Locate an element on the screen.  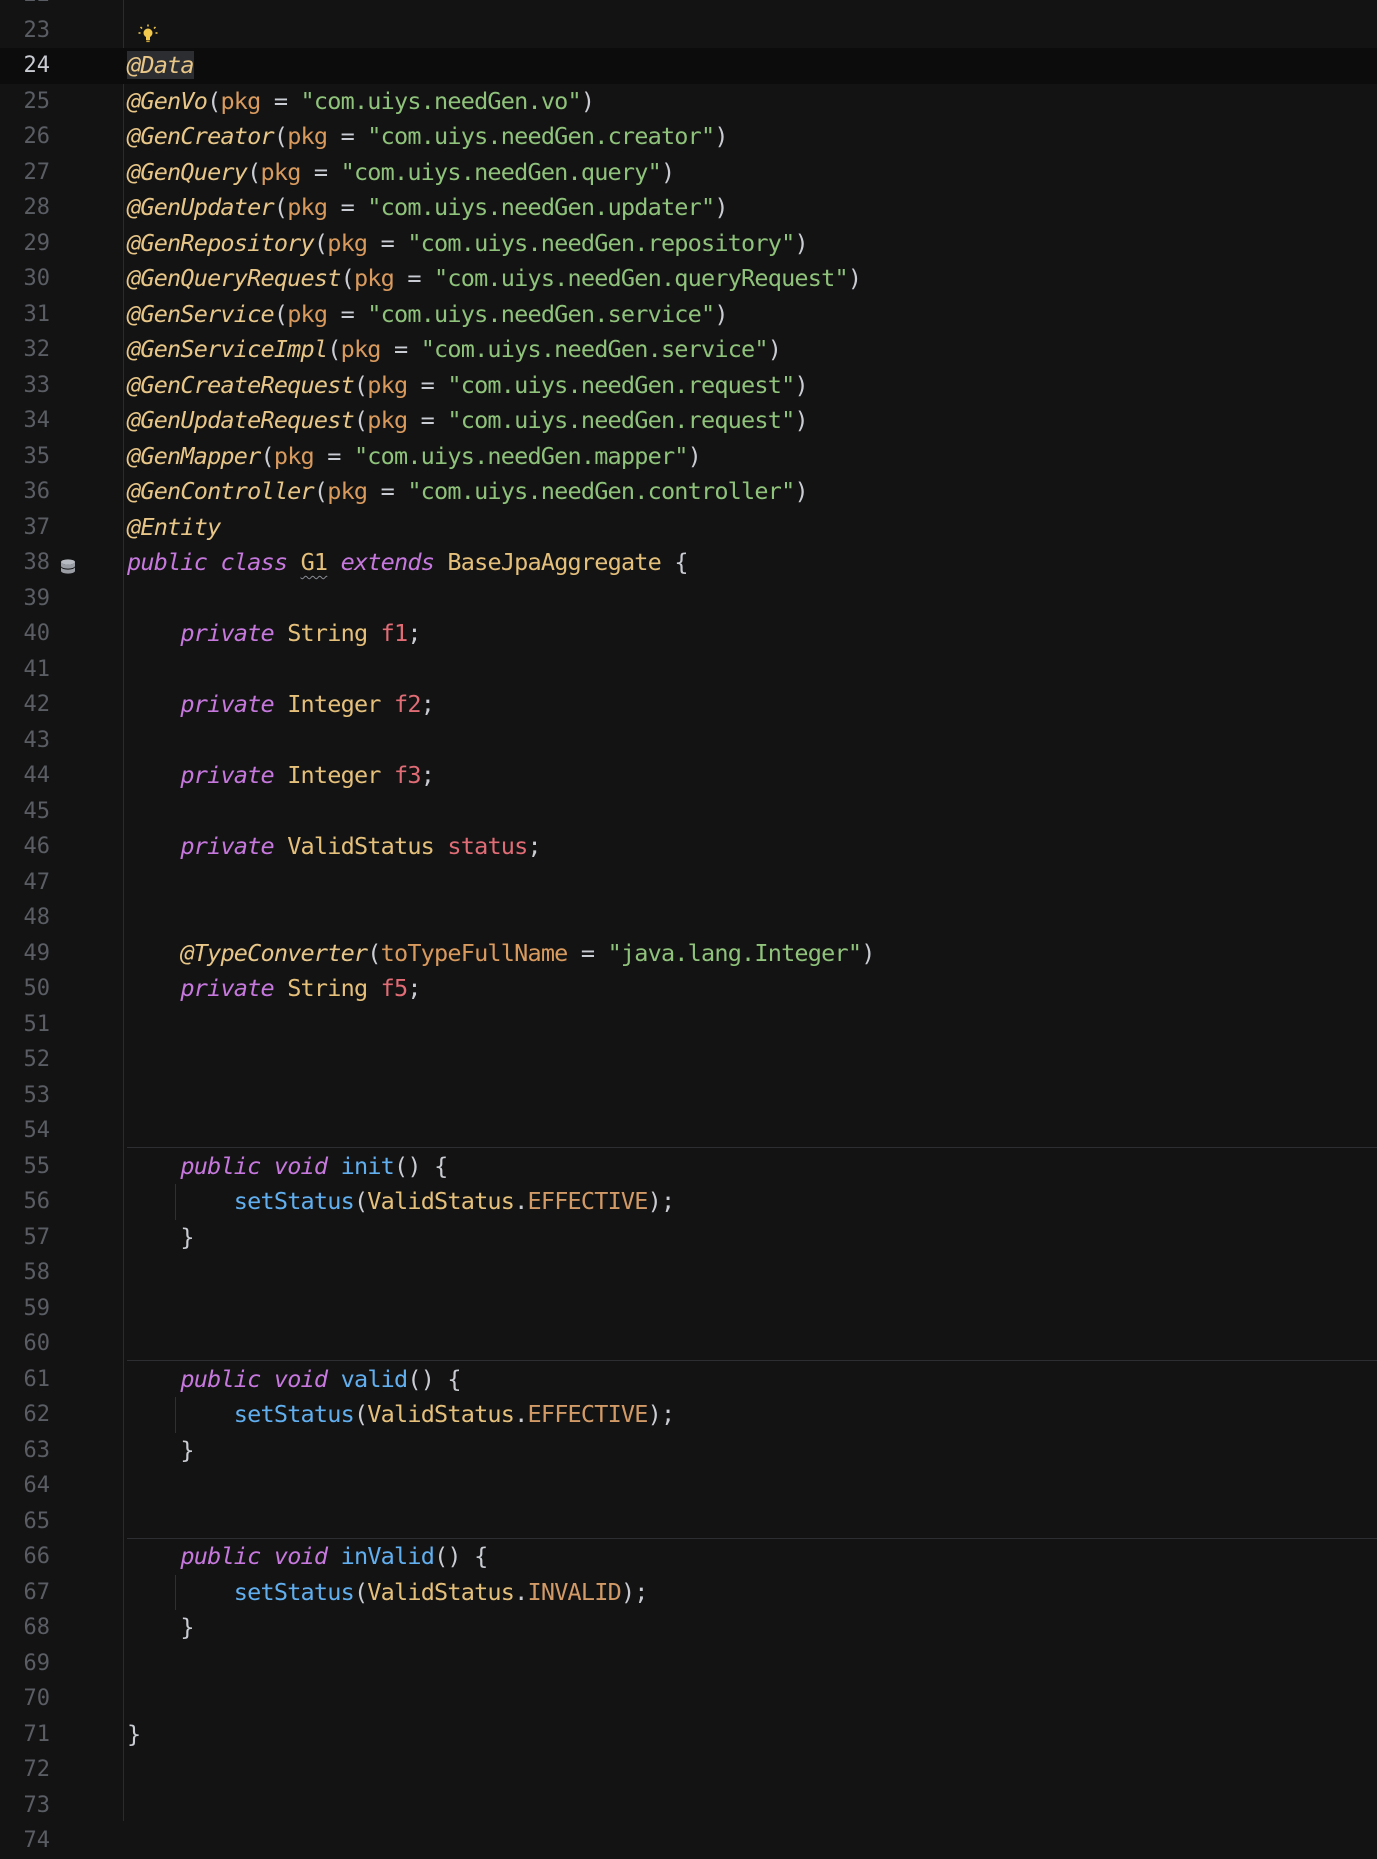
code-line: 71} is located at coordinates (688, 1735).